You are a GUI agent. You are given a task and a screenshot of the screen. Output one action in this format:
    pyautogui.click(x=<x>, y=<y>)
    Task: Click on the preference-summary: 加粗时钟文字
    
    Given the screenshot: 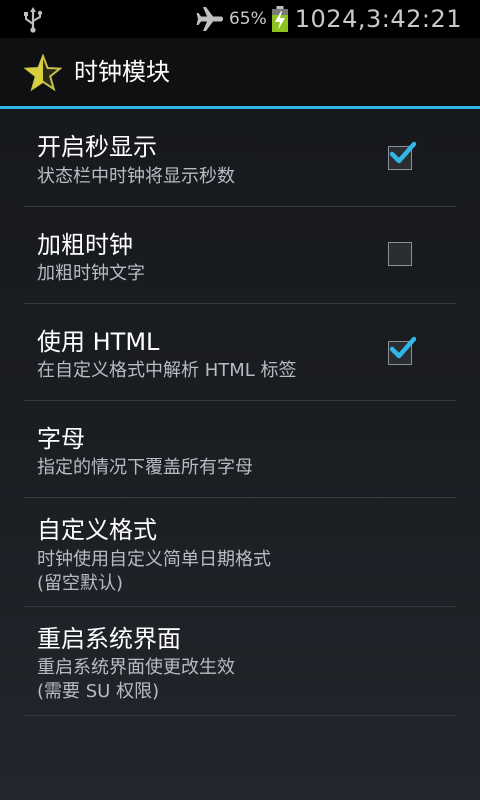 What is the action you would take?
    pyautogui.click(x=91, y=273)
    